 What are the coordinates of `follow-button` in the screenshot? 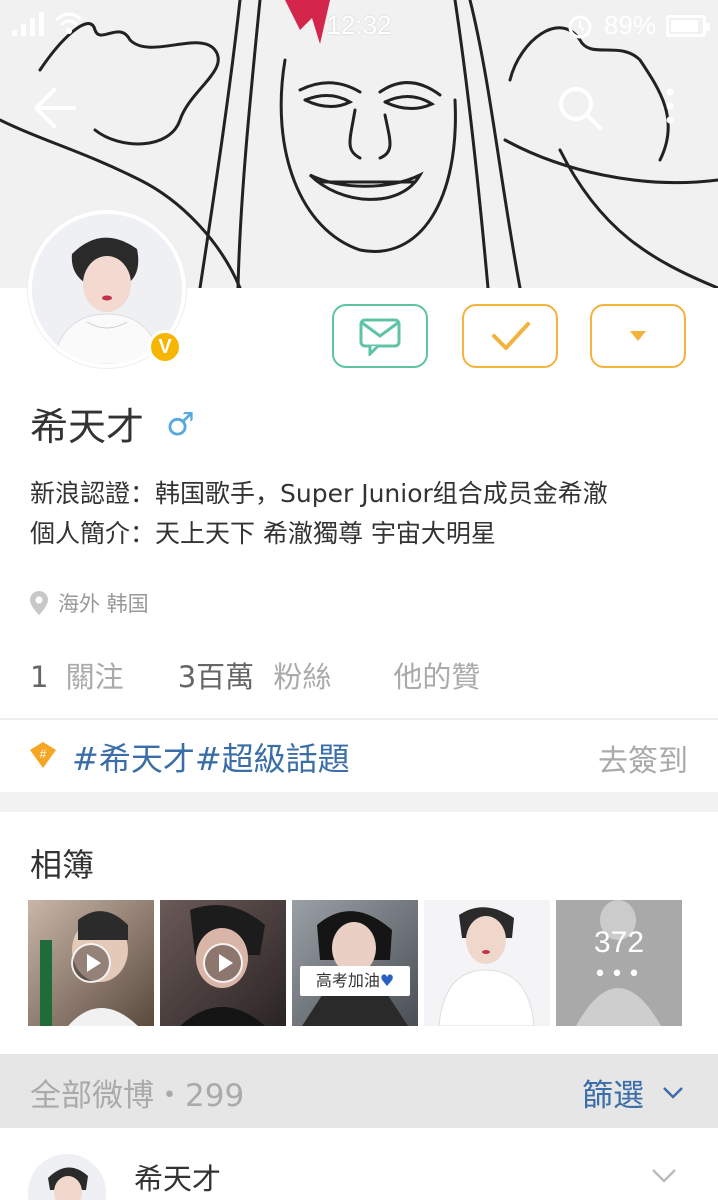 It's located at (510, 336).